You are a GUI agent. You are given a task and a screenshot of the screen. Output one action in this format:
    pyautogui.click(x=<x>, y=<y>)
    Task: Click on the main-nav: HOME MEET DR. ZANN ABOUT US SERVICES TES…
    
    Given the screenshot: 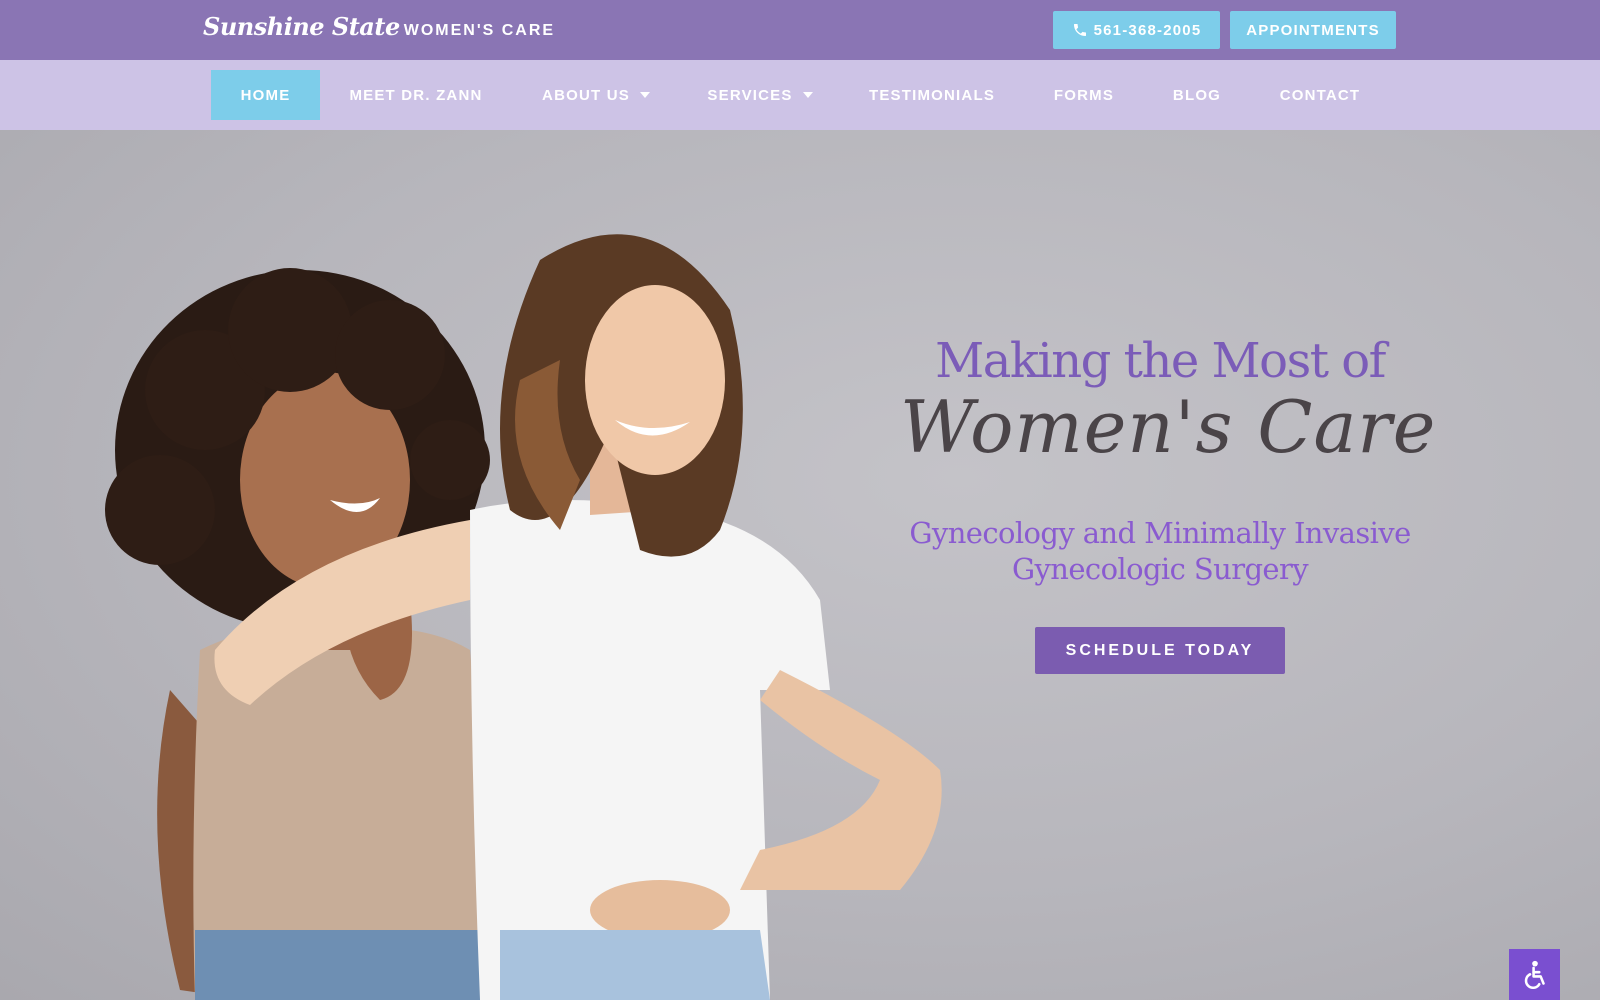 What is the action you would take?
    pyautogui.click(x=800, y=95)
    